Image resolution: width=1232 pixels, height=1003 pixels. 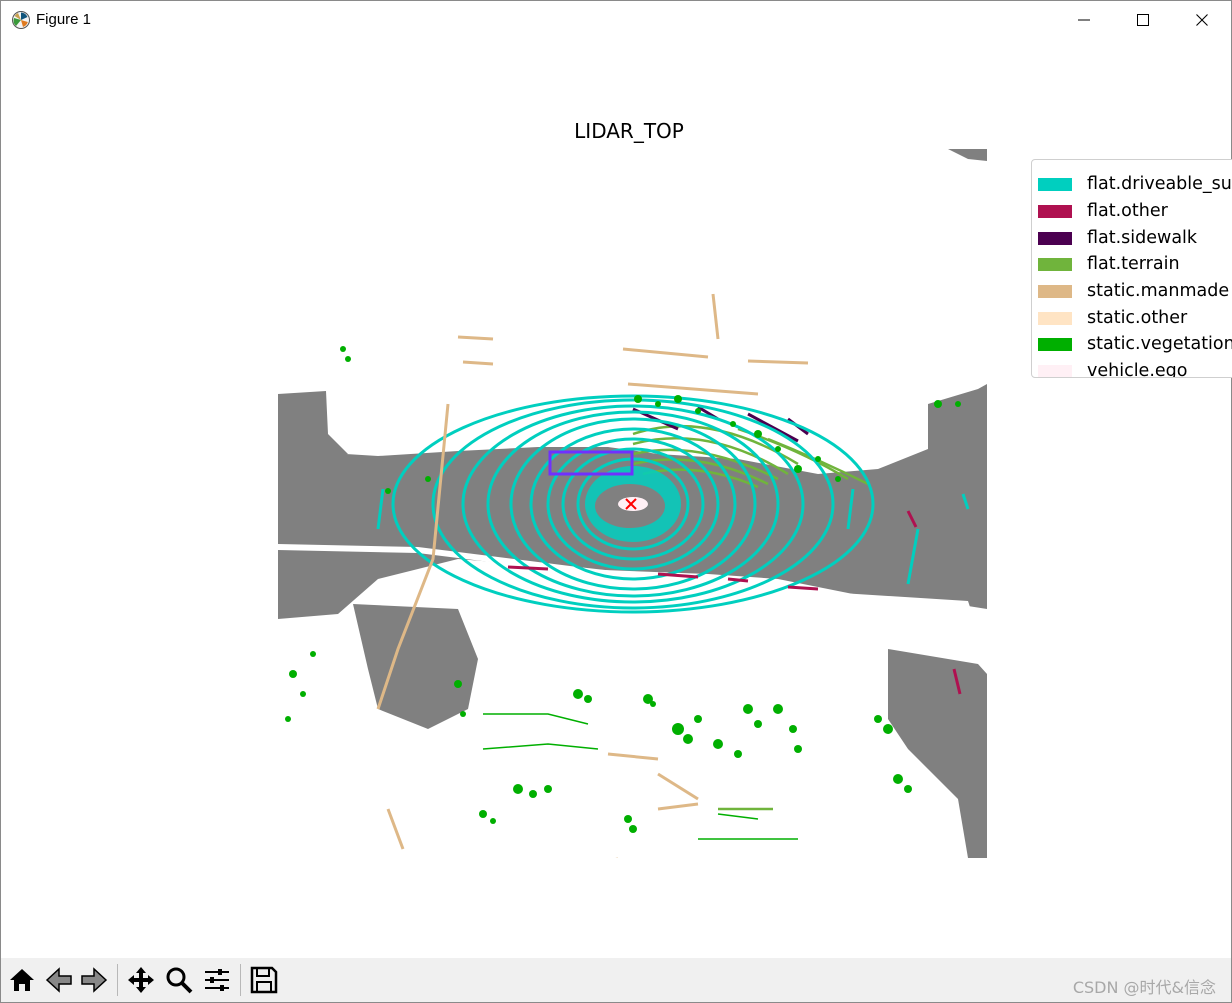 What do you see at coordinates (1055, 264) in the screenshot?
I see `legend-swatch-terrain` at bounding box center [1055, 264].